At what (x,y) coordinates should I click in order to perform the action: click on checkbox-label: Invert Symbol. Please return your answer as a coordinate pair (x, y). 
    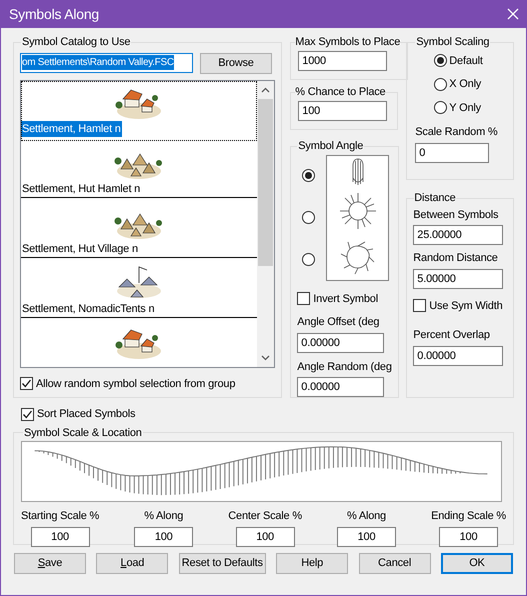
    Looking at the image, I should click on (345, 299).